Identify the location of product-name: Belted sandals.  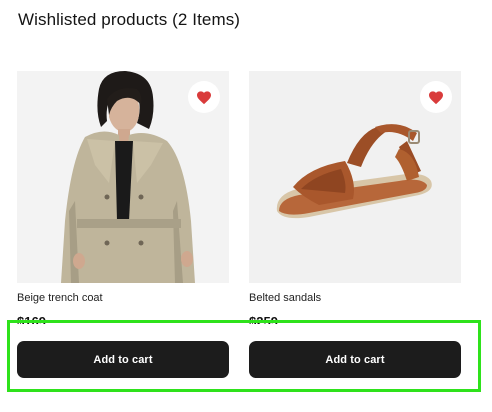
(285, 298).